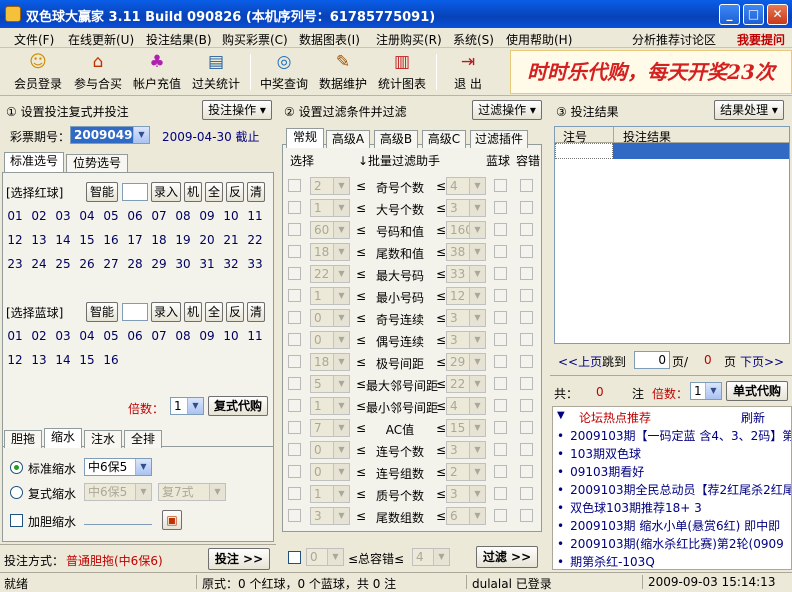 This screenshot has height=592, width=792. I want to click on red-ball-17: 17, so click(135, 240).